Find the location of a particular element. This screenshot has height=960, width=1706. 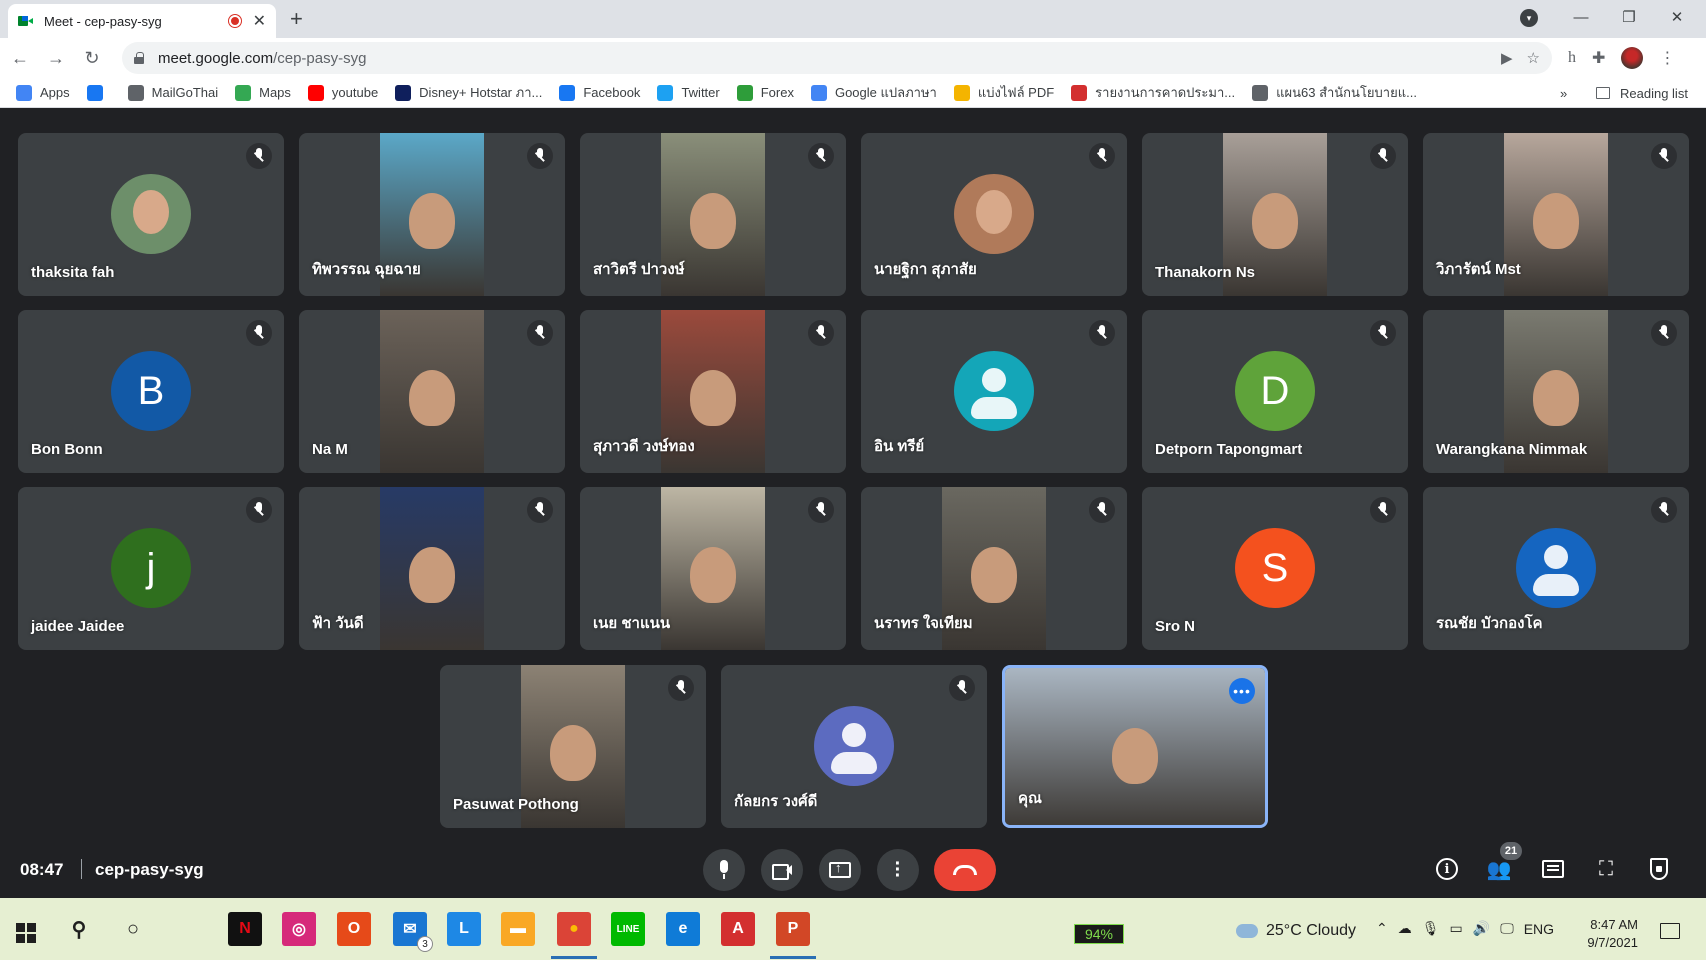

chrome-icon: ● is located at coordinates (574, 929).